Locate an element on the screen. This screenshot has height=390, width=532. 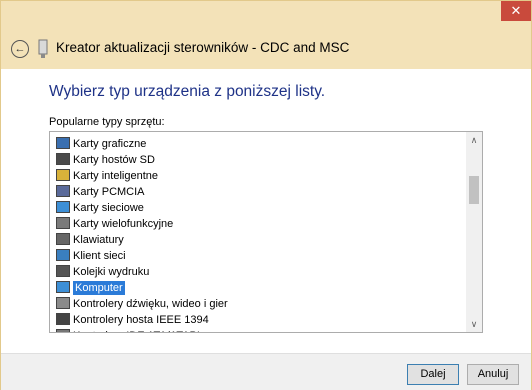
scroll-thumb is located at coordinates (474, 190).